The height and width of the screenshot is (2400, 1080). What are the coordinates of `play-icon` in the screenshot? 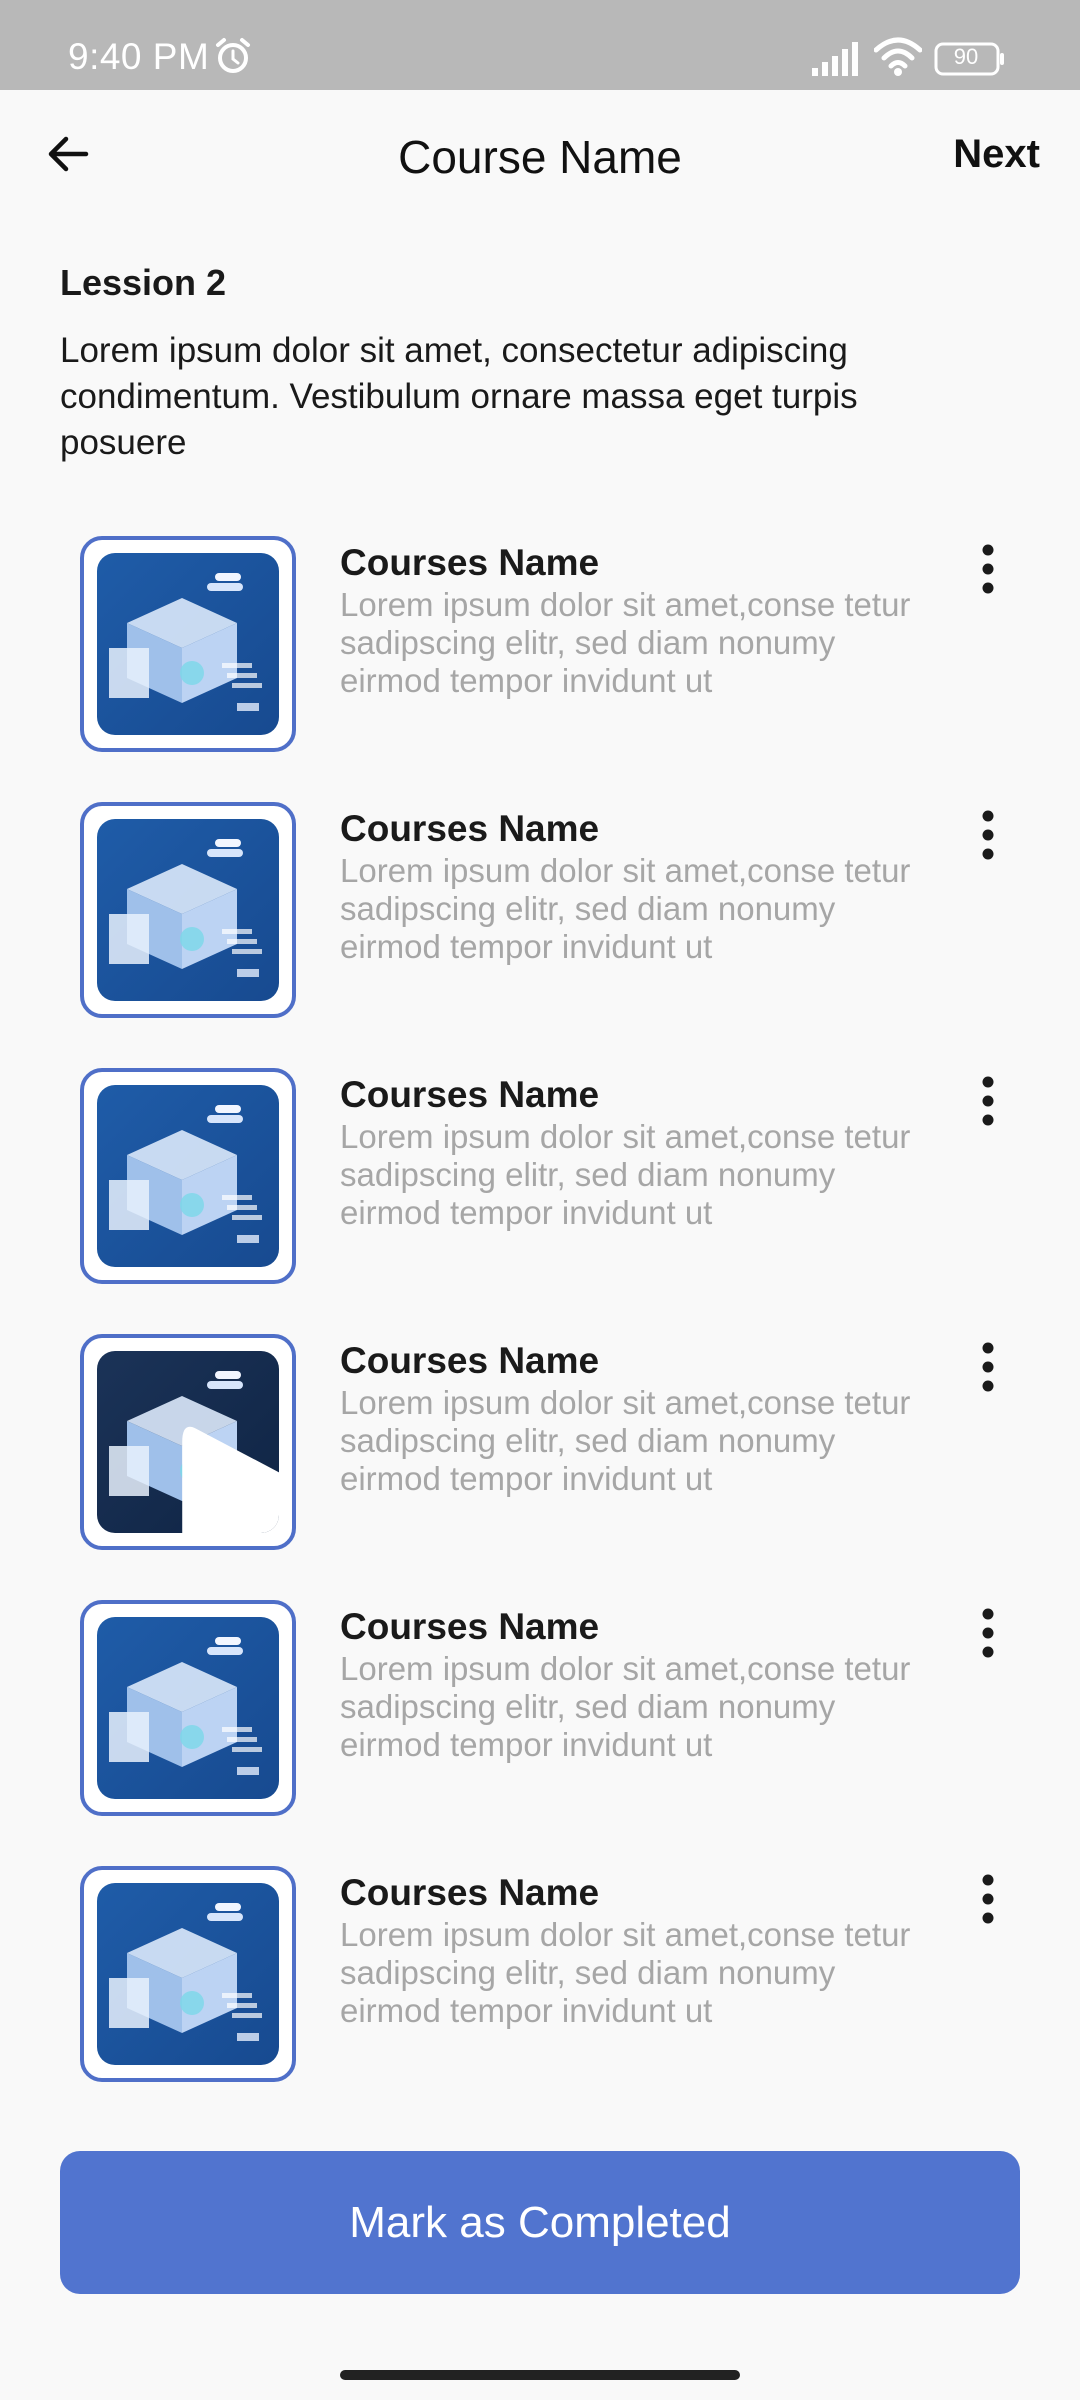 It's located at (220, 1474).